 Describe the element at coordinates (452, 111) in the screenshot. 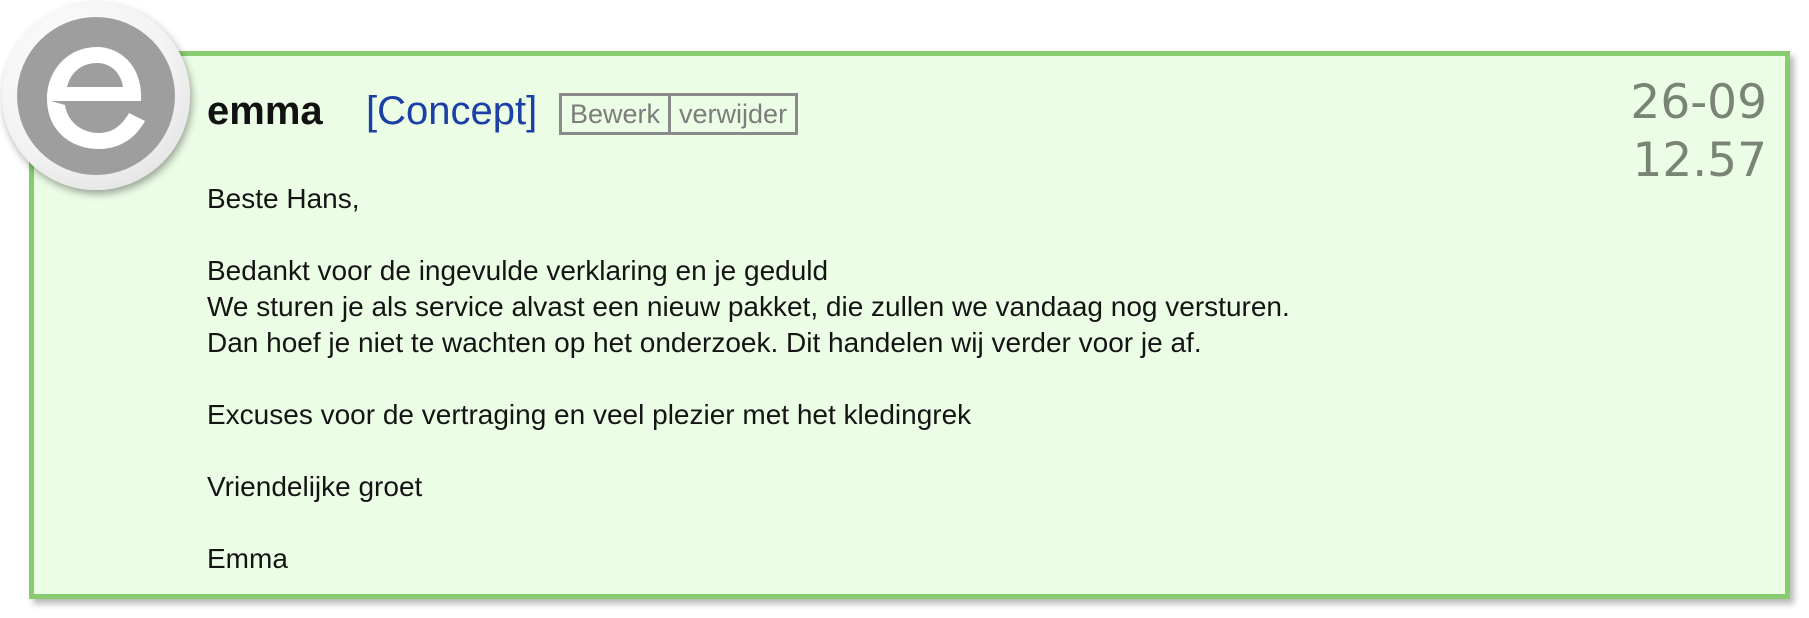

I see `status-label: [Concept]` at that location.